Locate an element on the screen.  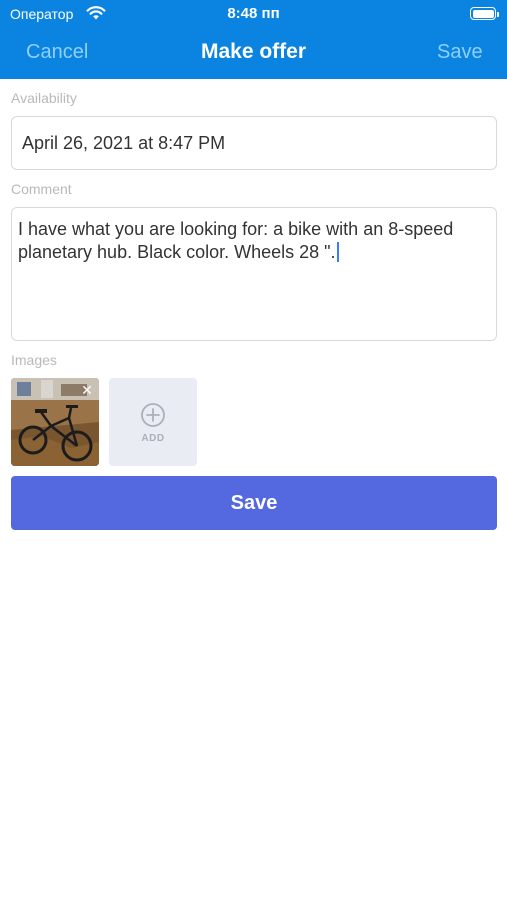
battery-icon is located at coordinates (484, 13).